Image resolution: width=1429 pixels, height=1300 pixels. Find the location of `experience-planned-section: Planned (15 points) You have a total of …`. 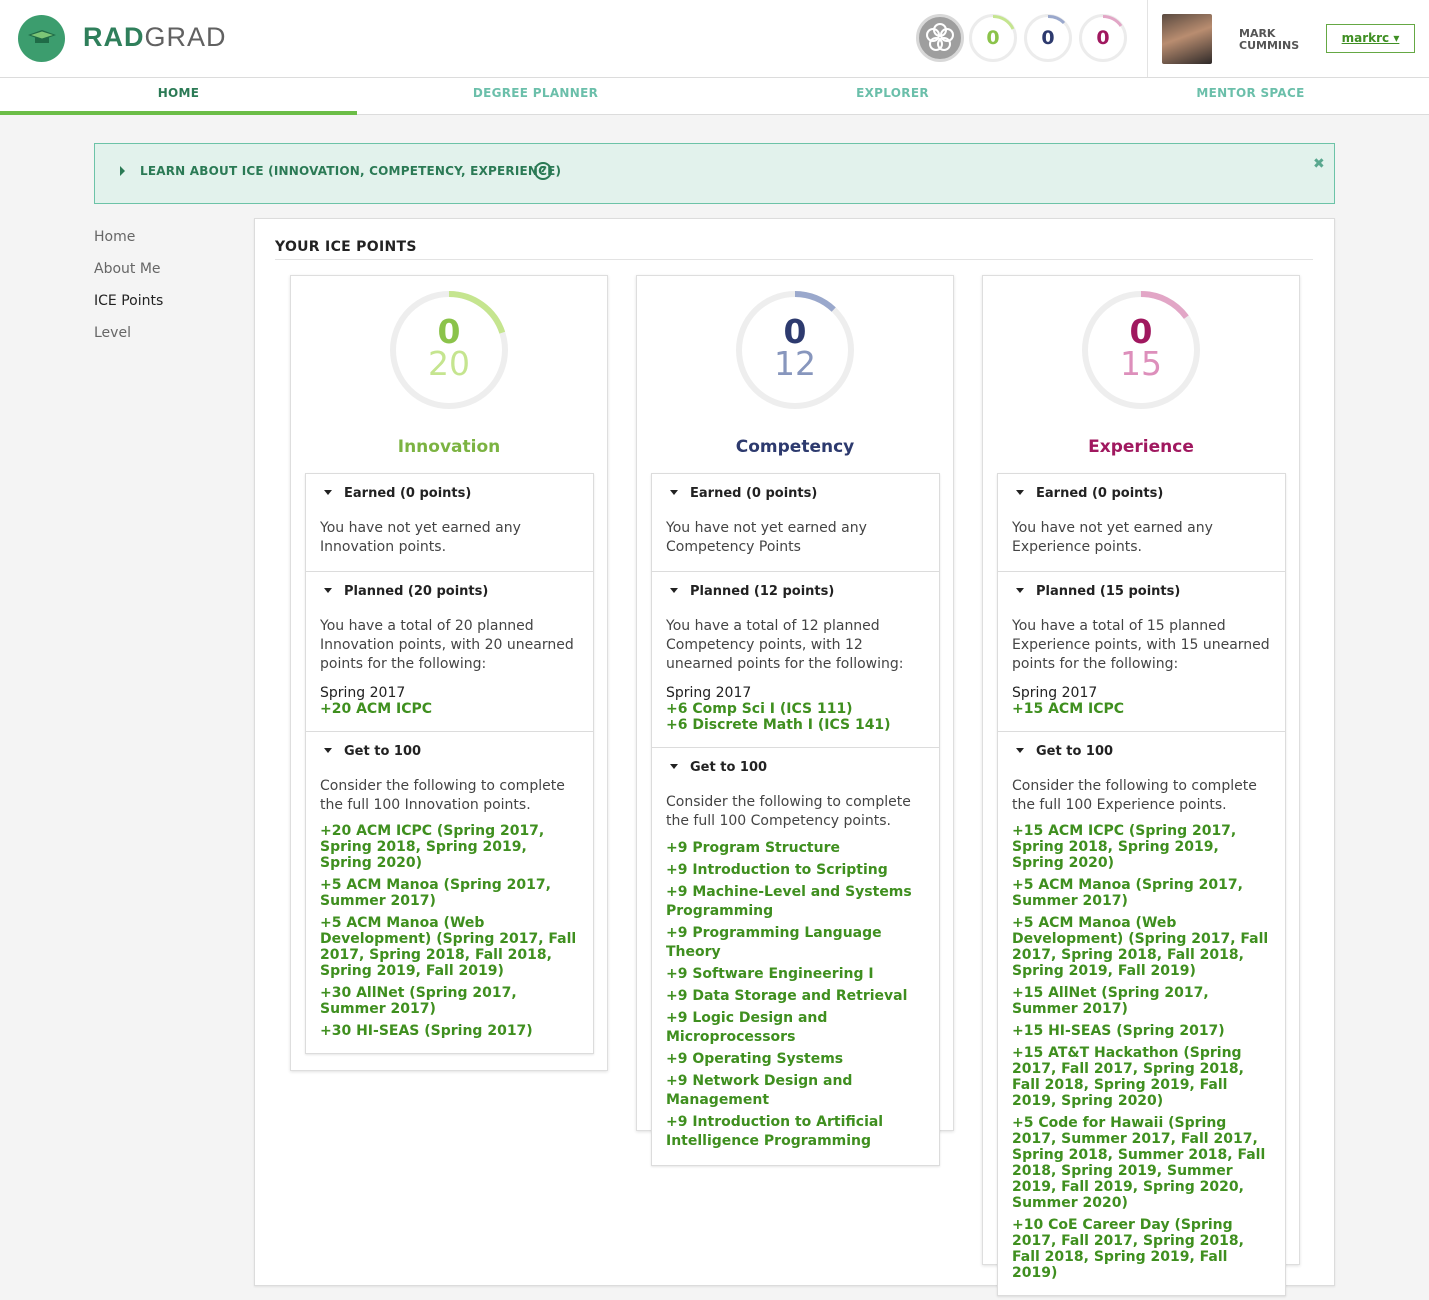

experience-planned-section: Planned (15 points) You have a total of … is located at coordinates (1141, 652).